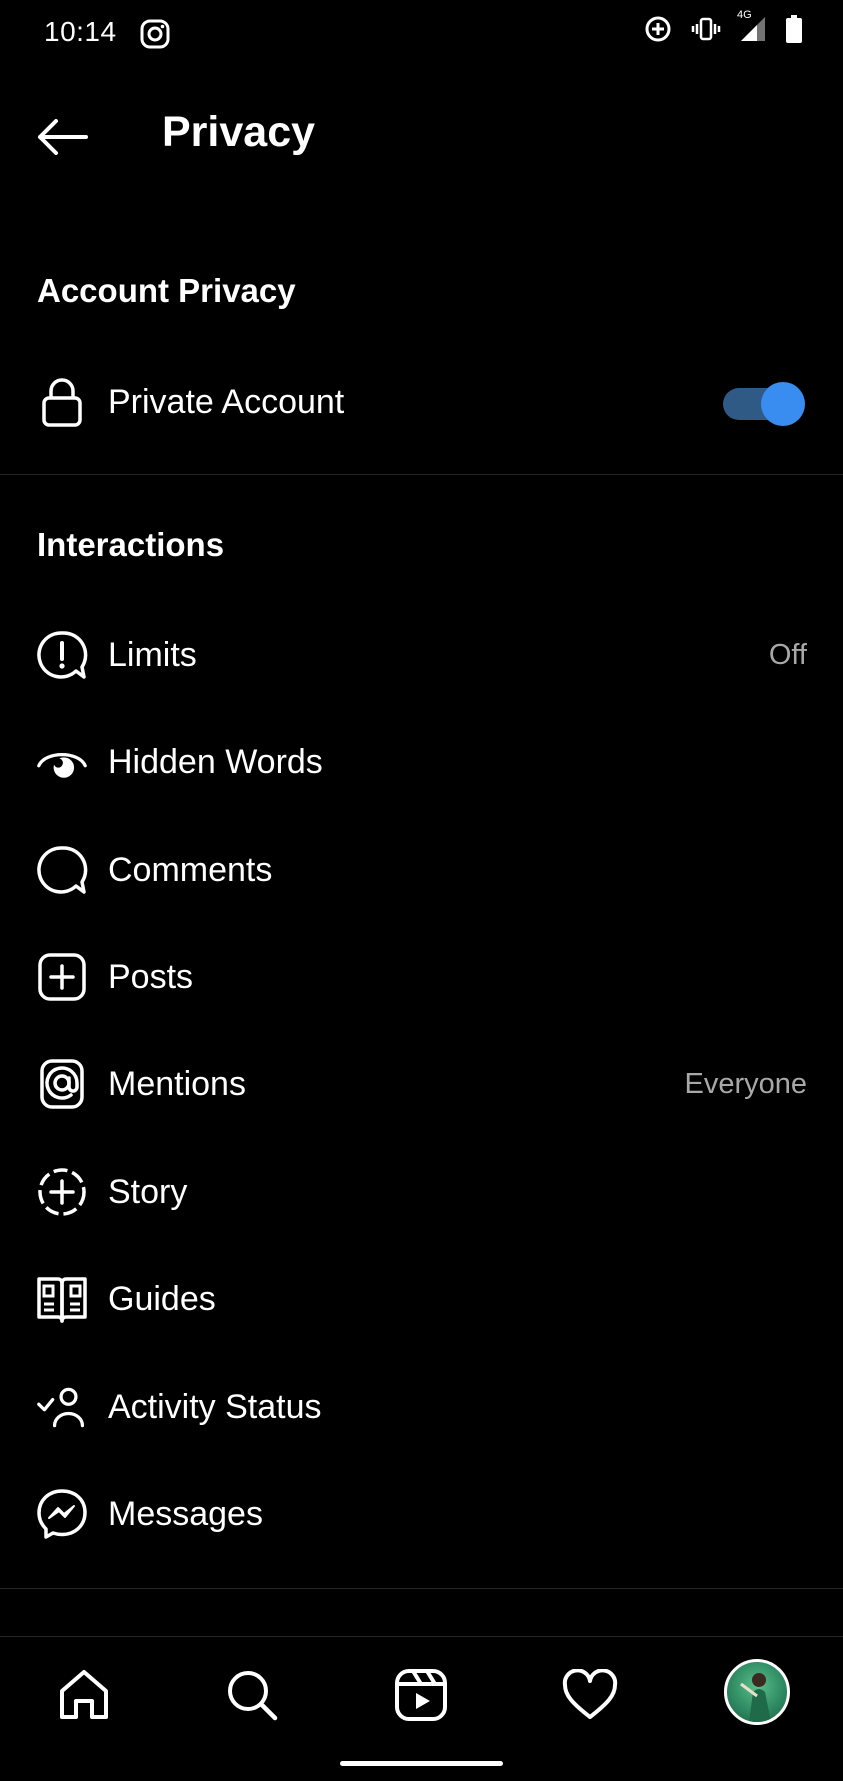 The height and width of the screenshot is (1781, 843). What do you see at coordinates (131, 544) in the screenshot?
I see `section-title-interactions: Interactions` at bounding box center [131, 544].